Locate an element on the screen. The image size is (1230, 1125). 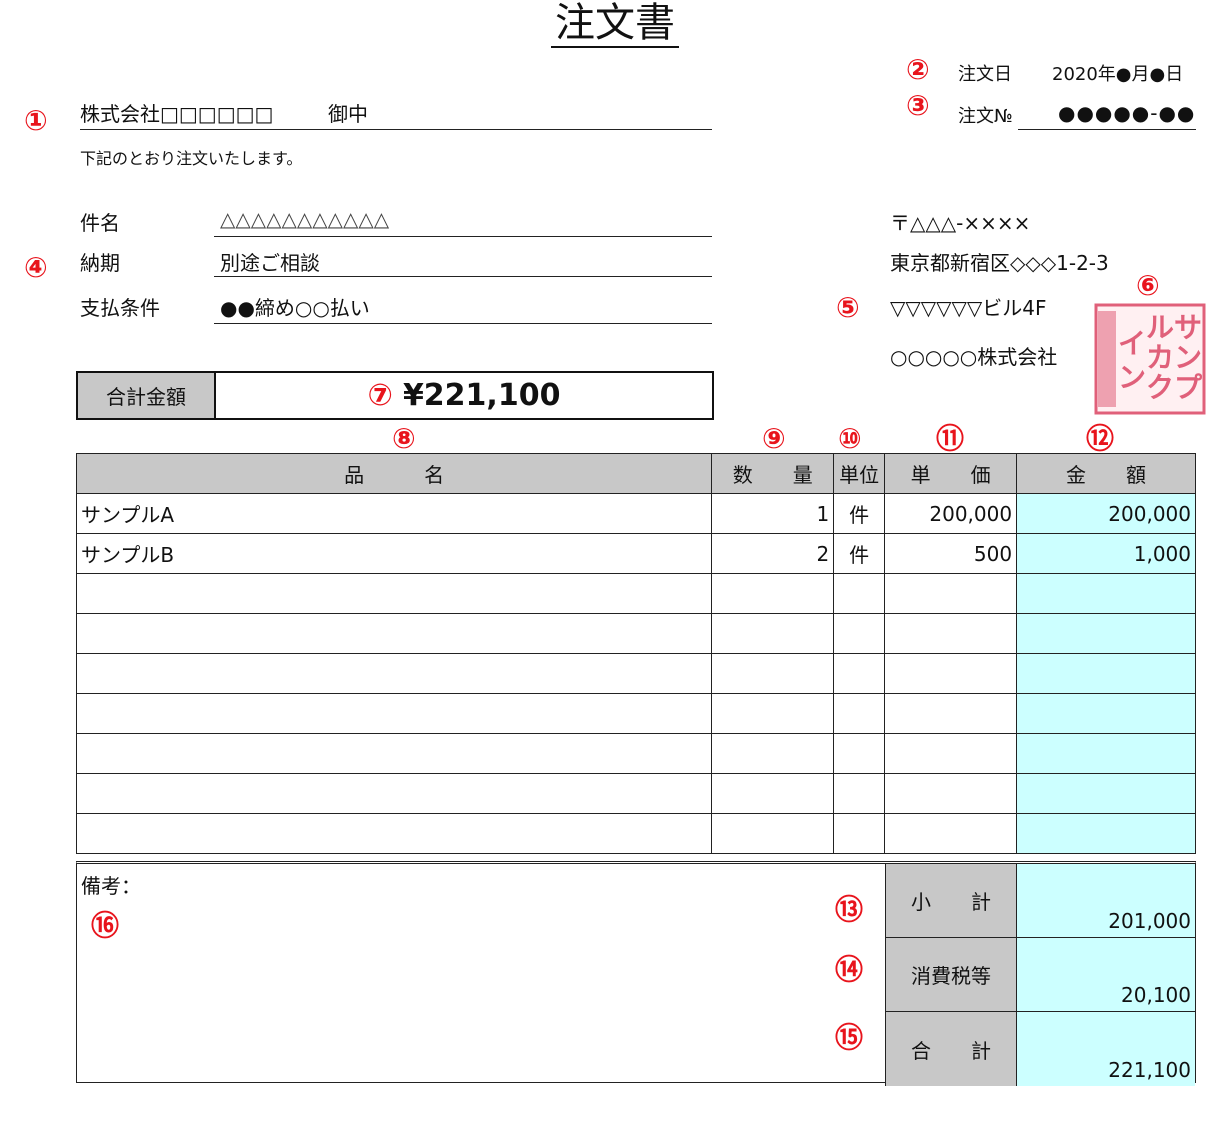
table-header-row: 品 名 数 量 単位 単 価 金 額 is located at coordinates (635, 473).